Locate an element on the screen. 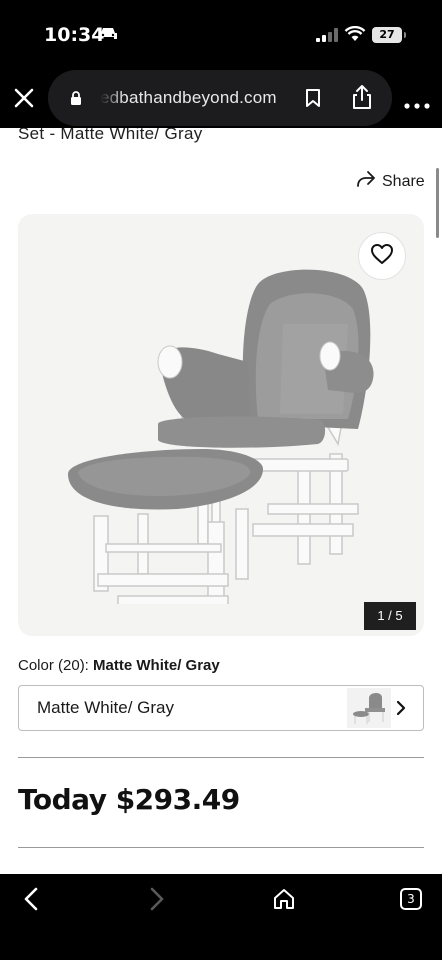 The height and width of the screenshot is (960, 442). battery-icon: 27 is located at coordinates (389, 35).